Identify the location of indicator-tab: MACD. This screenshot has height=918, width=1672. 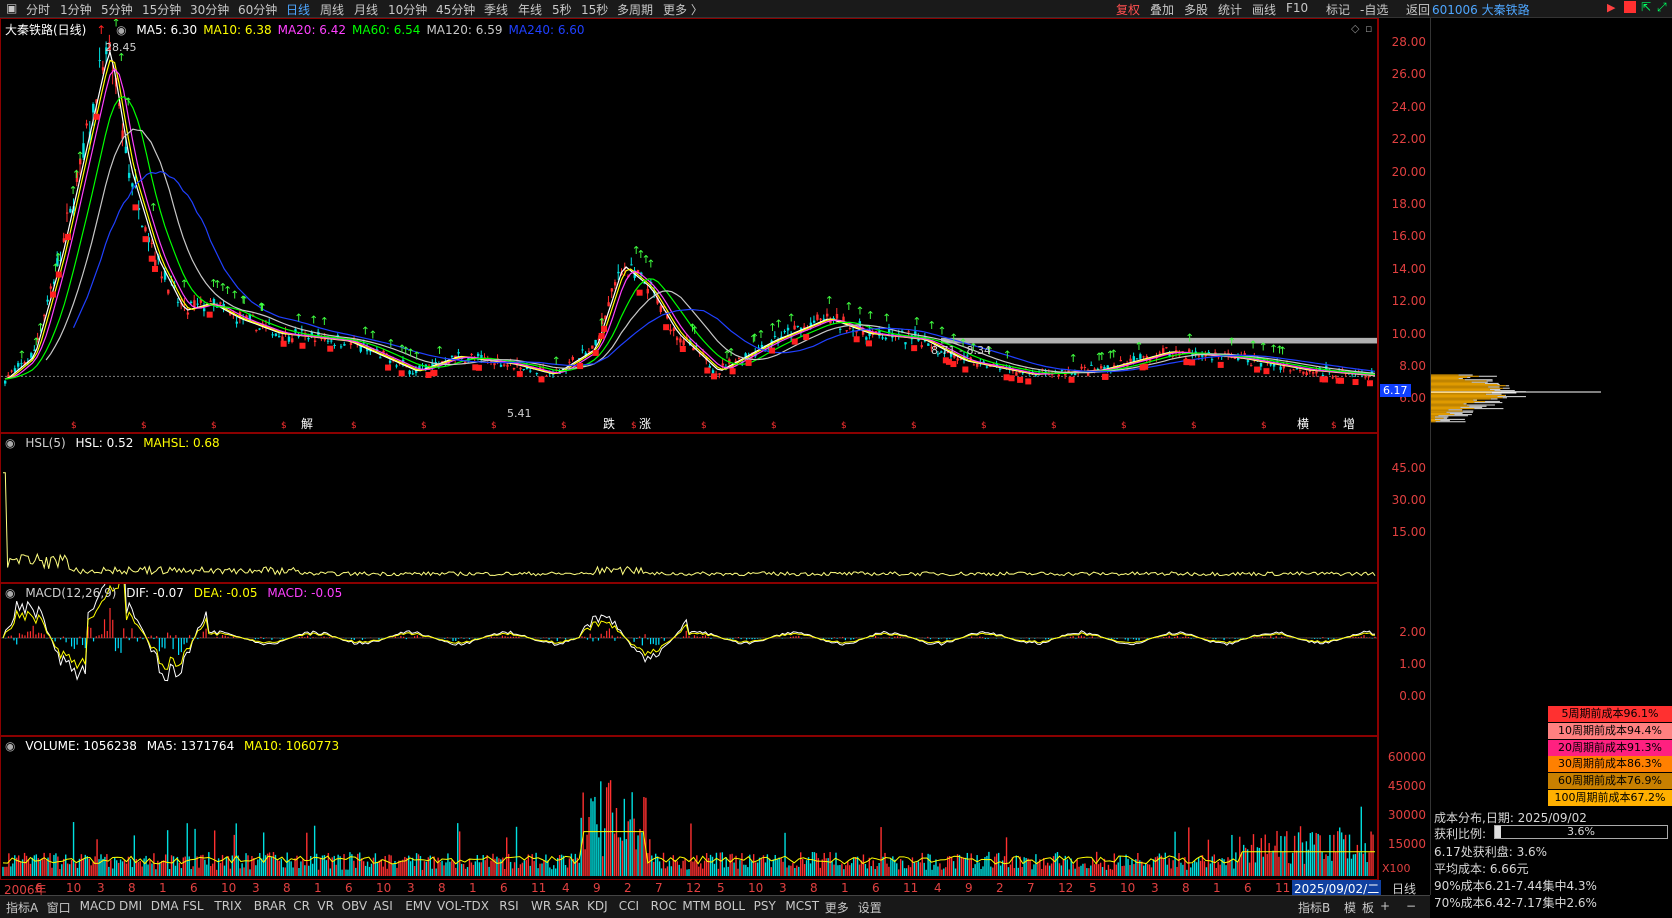
(98, 906).